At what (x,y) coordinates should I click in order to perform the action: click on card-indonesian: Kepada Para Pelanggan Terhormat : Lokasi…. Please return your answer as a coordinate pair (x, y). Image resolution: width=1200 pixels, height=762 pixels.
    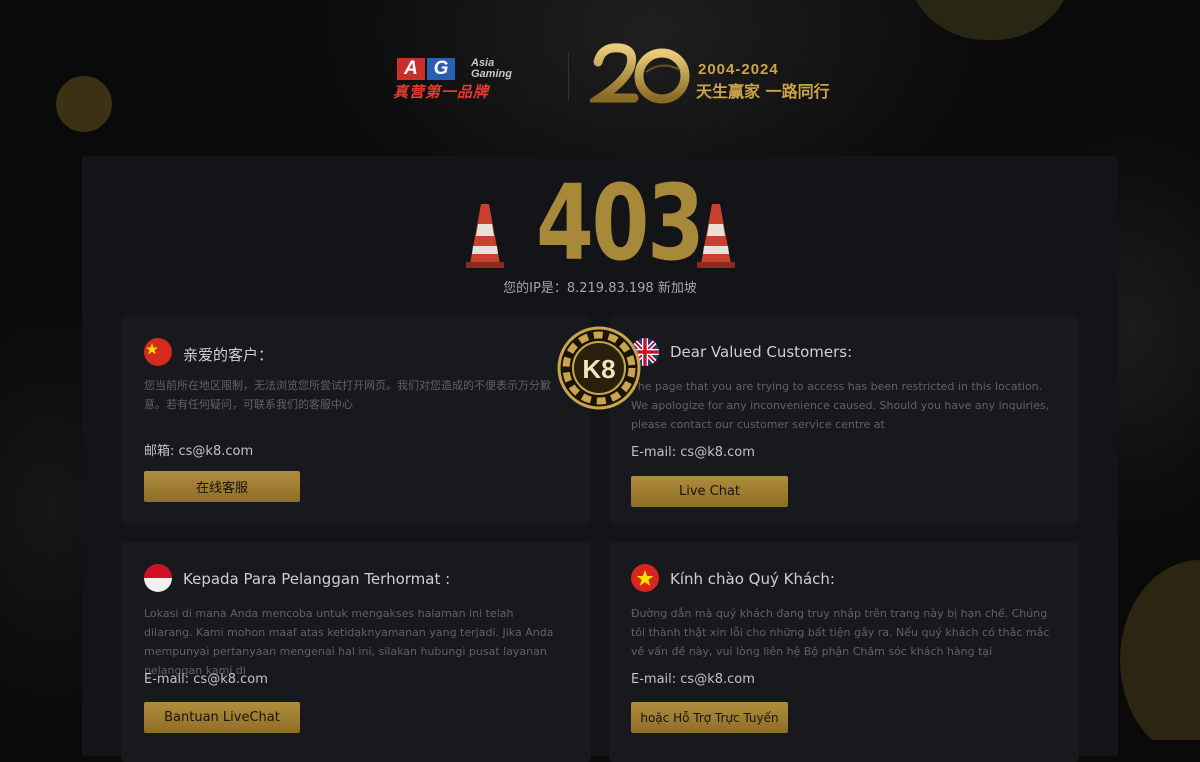
    Looking at the image, I should click on (356, 652).